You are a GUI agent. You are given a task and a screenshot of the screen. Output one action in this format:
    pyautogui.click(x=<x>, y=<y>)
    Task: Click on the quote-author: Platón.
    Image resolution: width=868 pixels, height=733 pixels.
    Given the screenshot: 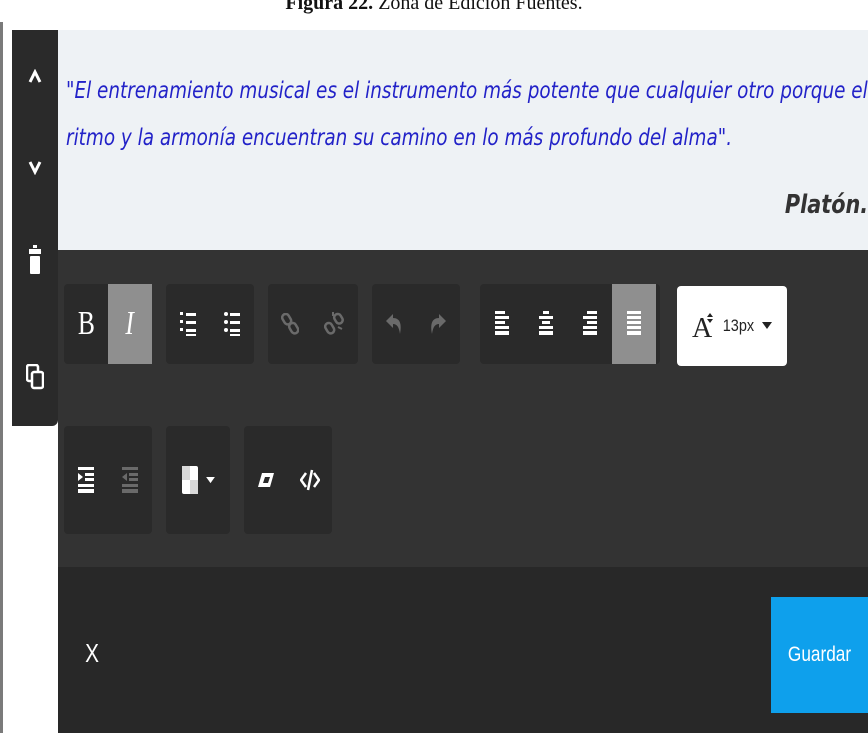 What is the action you would take?
    pyautogui.click(x=826, y=205)
    